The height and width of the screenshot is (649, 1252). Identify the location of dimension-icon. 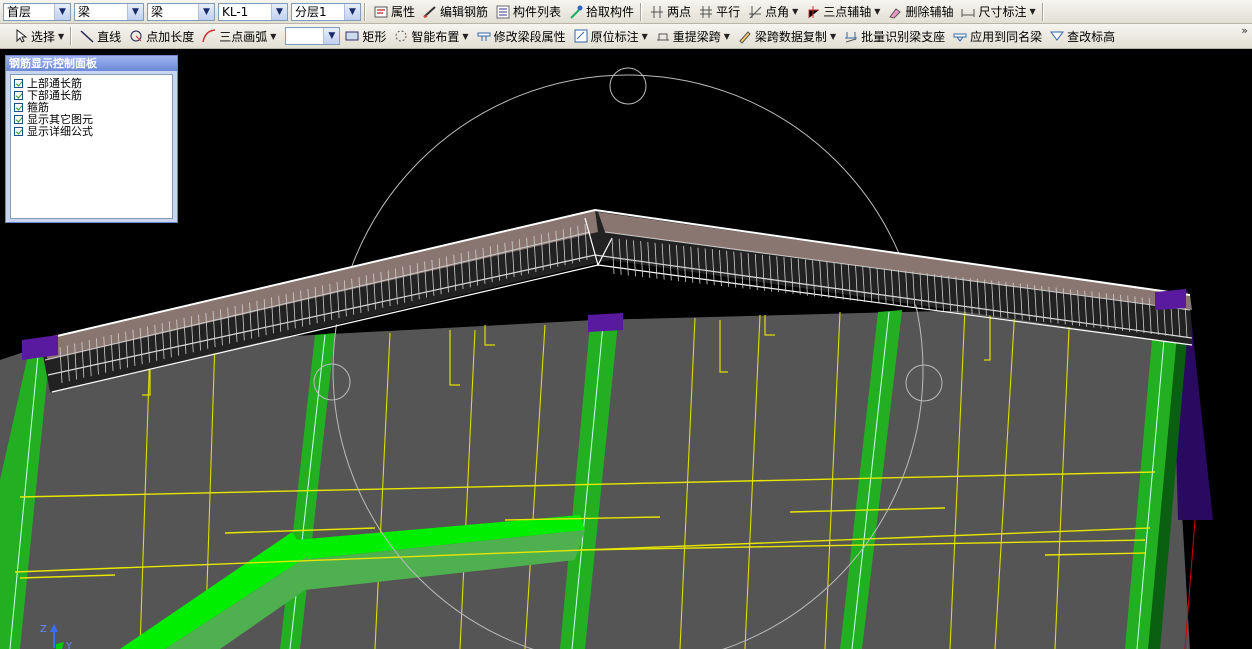
(968, 12).